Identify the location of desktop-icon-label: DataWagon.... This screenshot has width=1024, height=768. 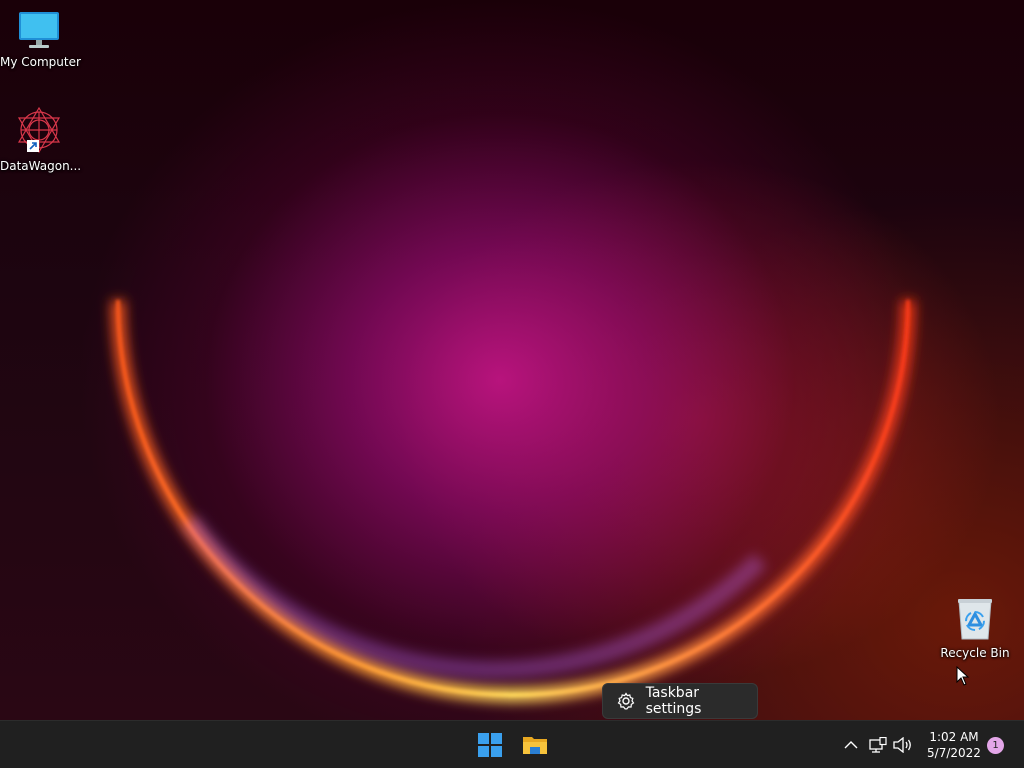
(41, 166).